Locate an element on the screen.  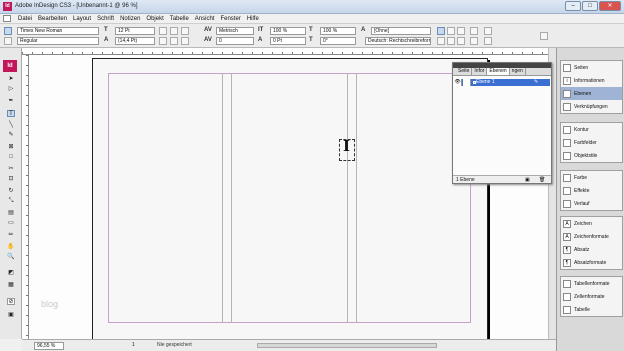
eye-icon: 👁 is located at coordinates (458, 82).